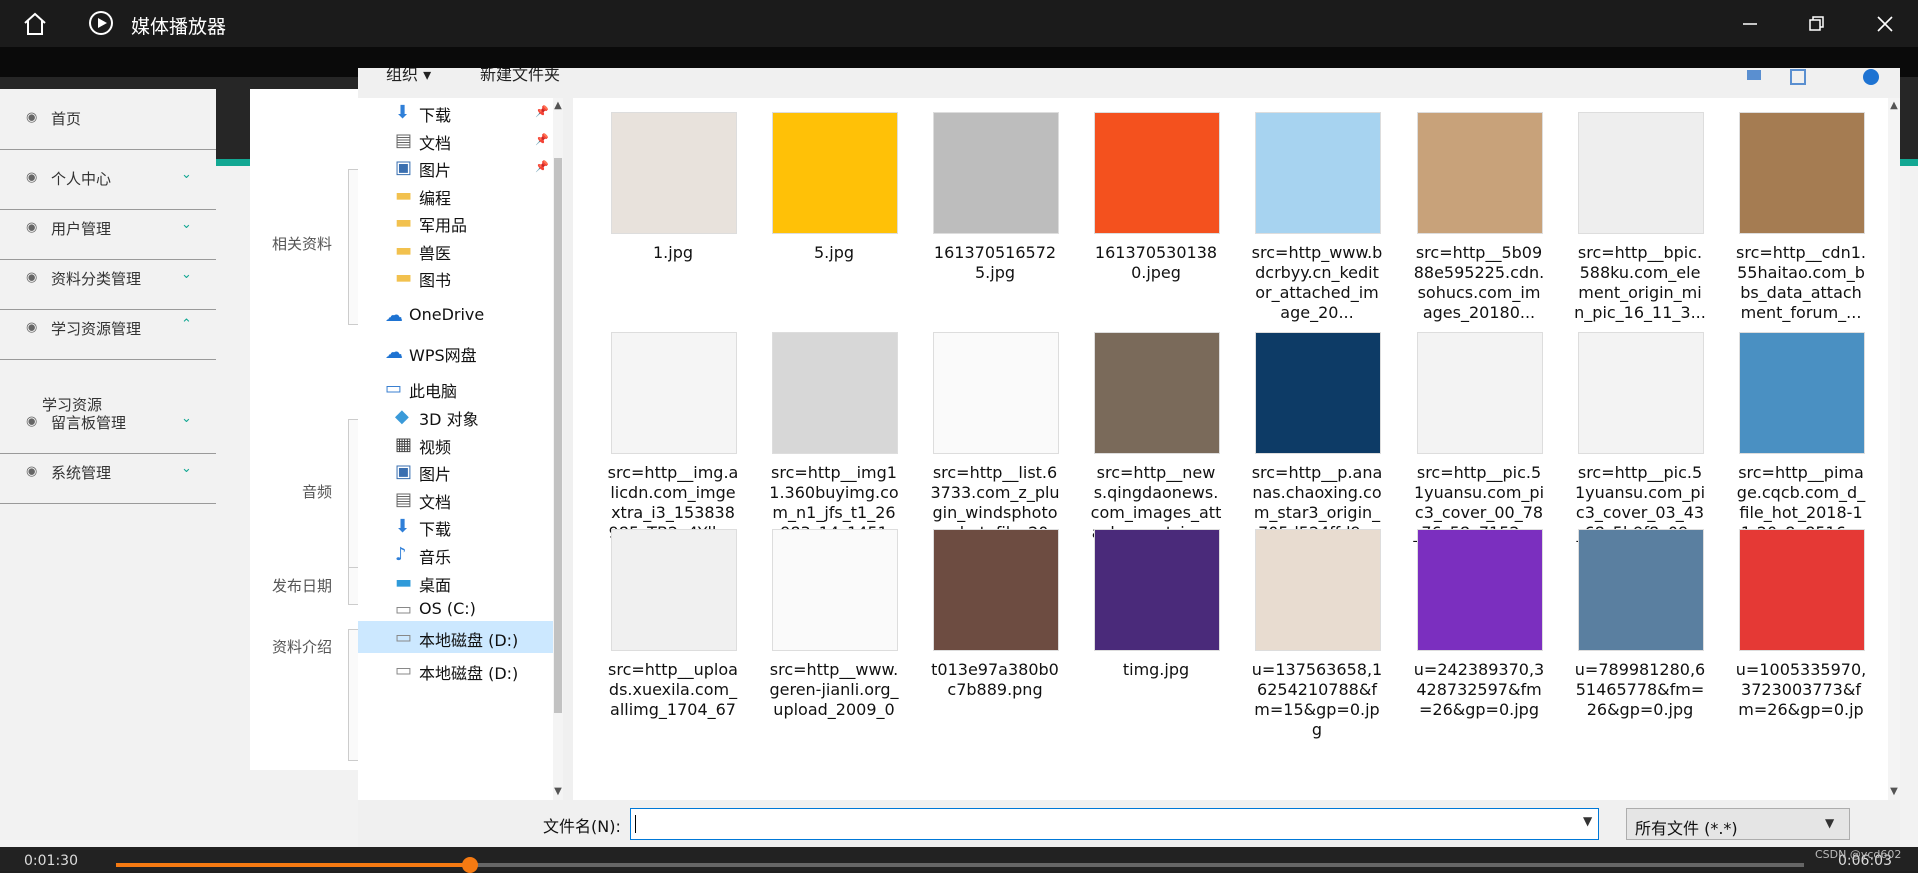  Describe the element at coordinates (1894, 105) in the screenshot. I see `files-scroll-up-icon: ▲` at that location.